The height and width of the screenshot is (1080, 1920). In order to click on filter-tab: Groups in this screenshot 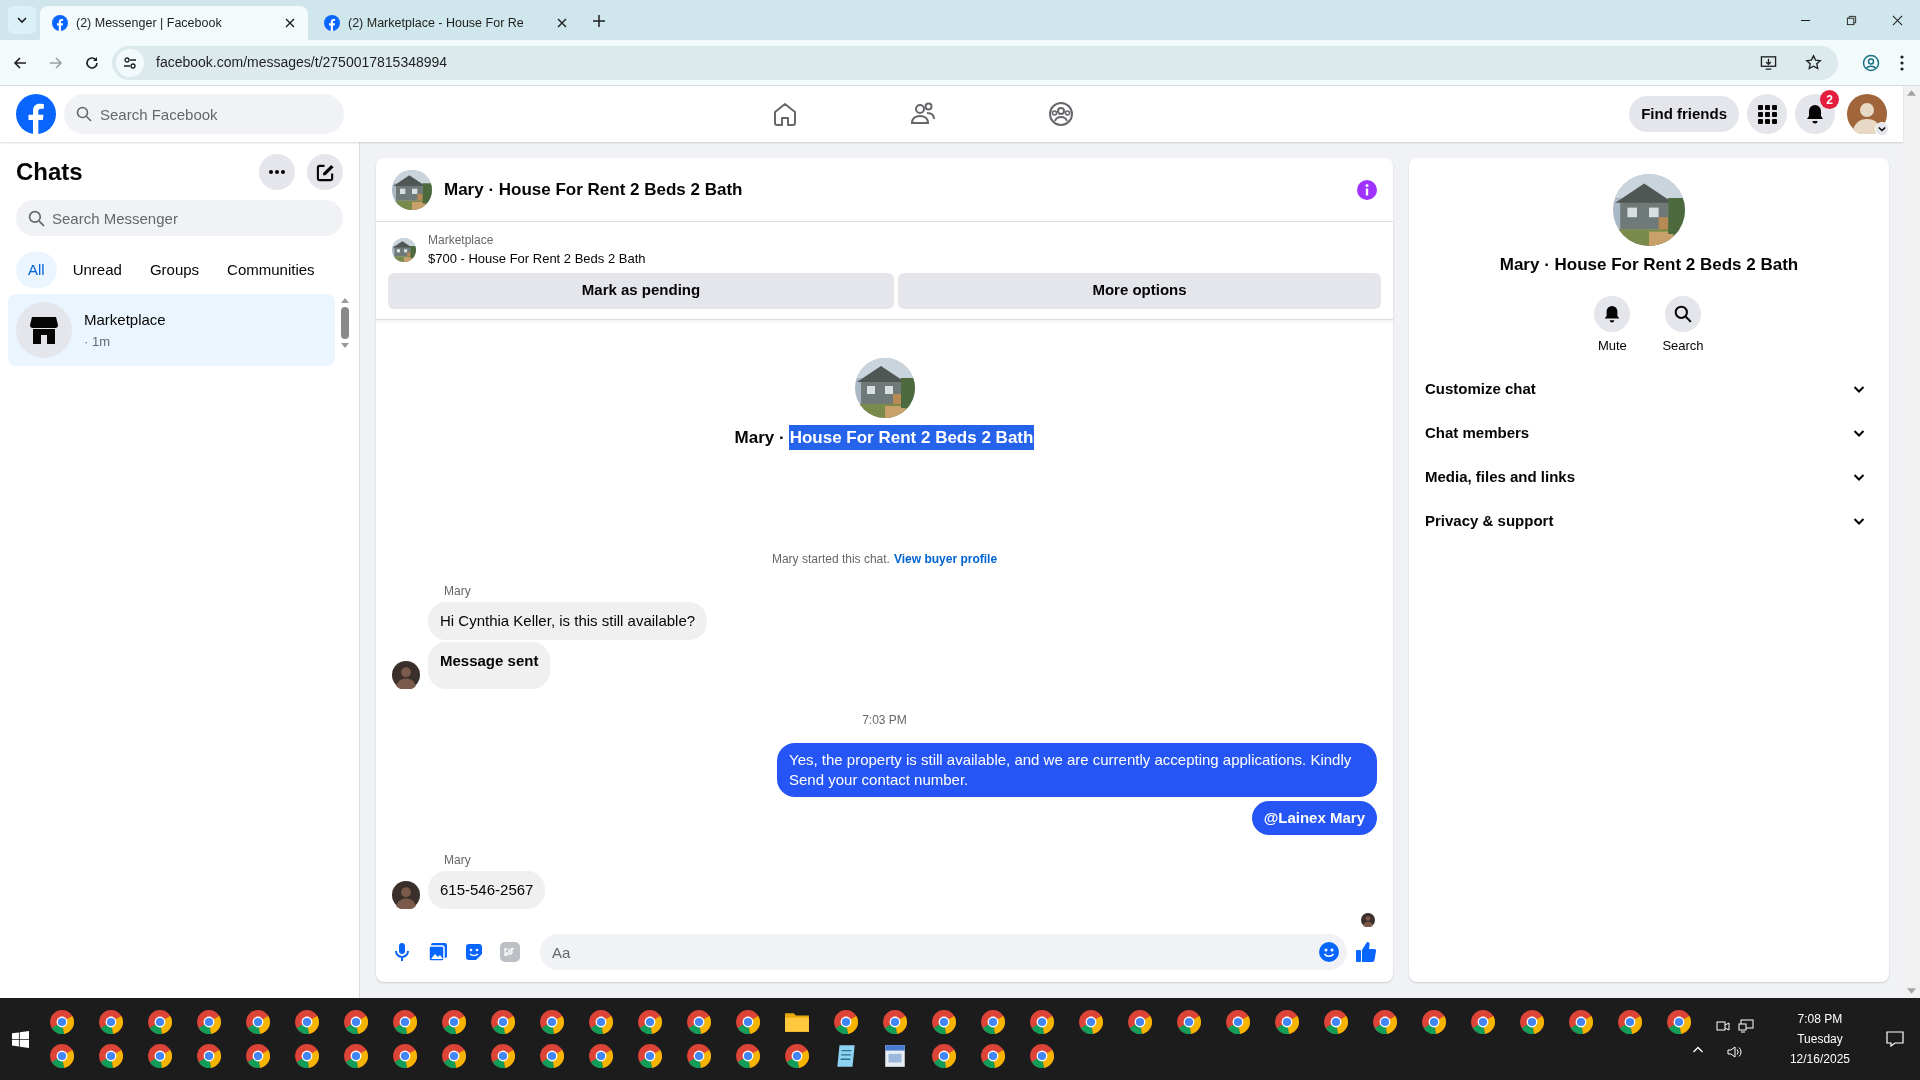, I will do `click(174, 270)`.